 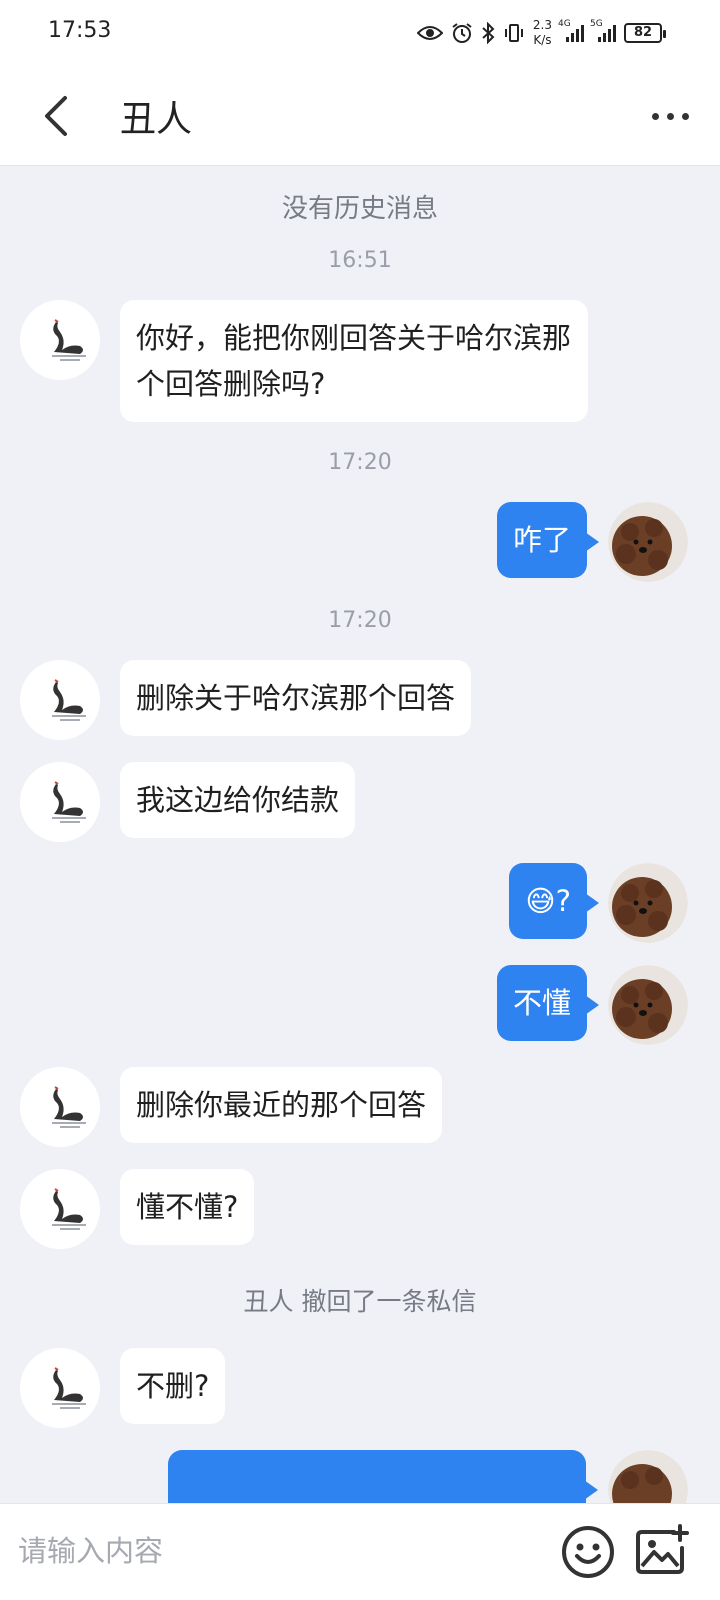 What do you see at coordinates (542, 40) in the screenshot?
I see `network-speed-unit: K/s` at bounding box center [542, 40].